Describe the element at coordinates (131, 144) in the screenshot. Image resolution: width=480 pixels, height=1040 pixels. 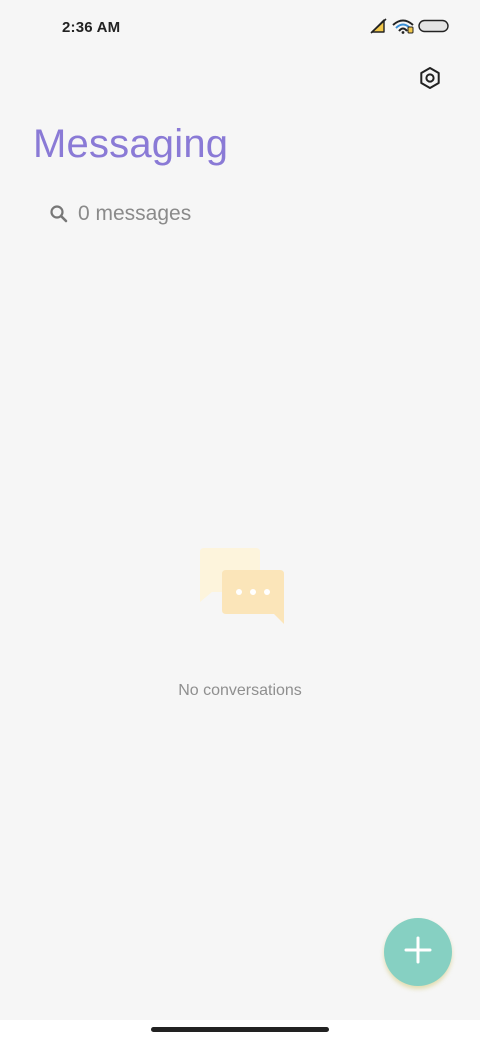
I see `page-title: Messaging` at that location.